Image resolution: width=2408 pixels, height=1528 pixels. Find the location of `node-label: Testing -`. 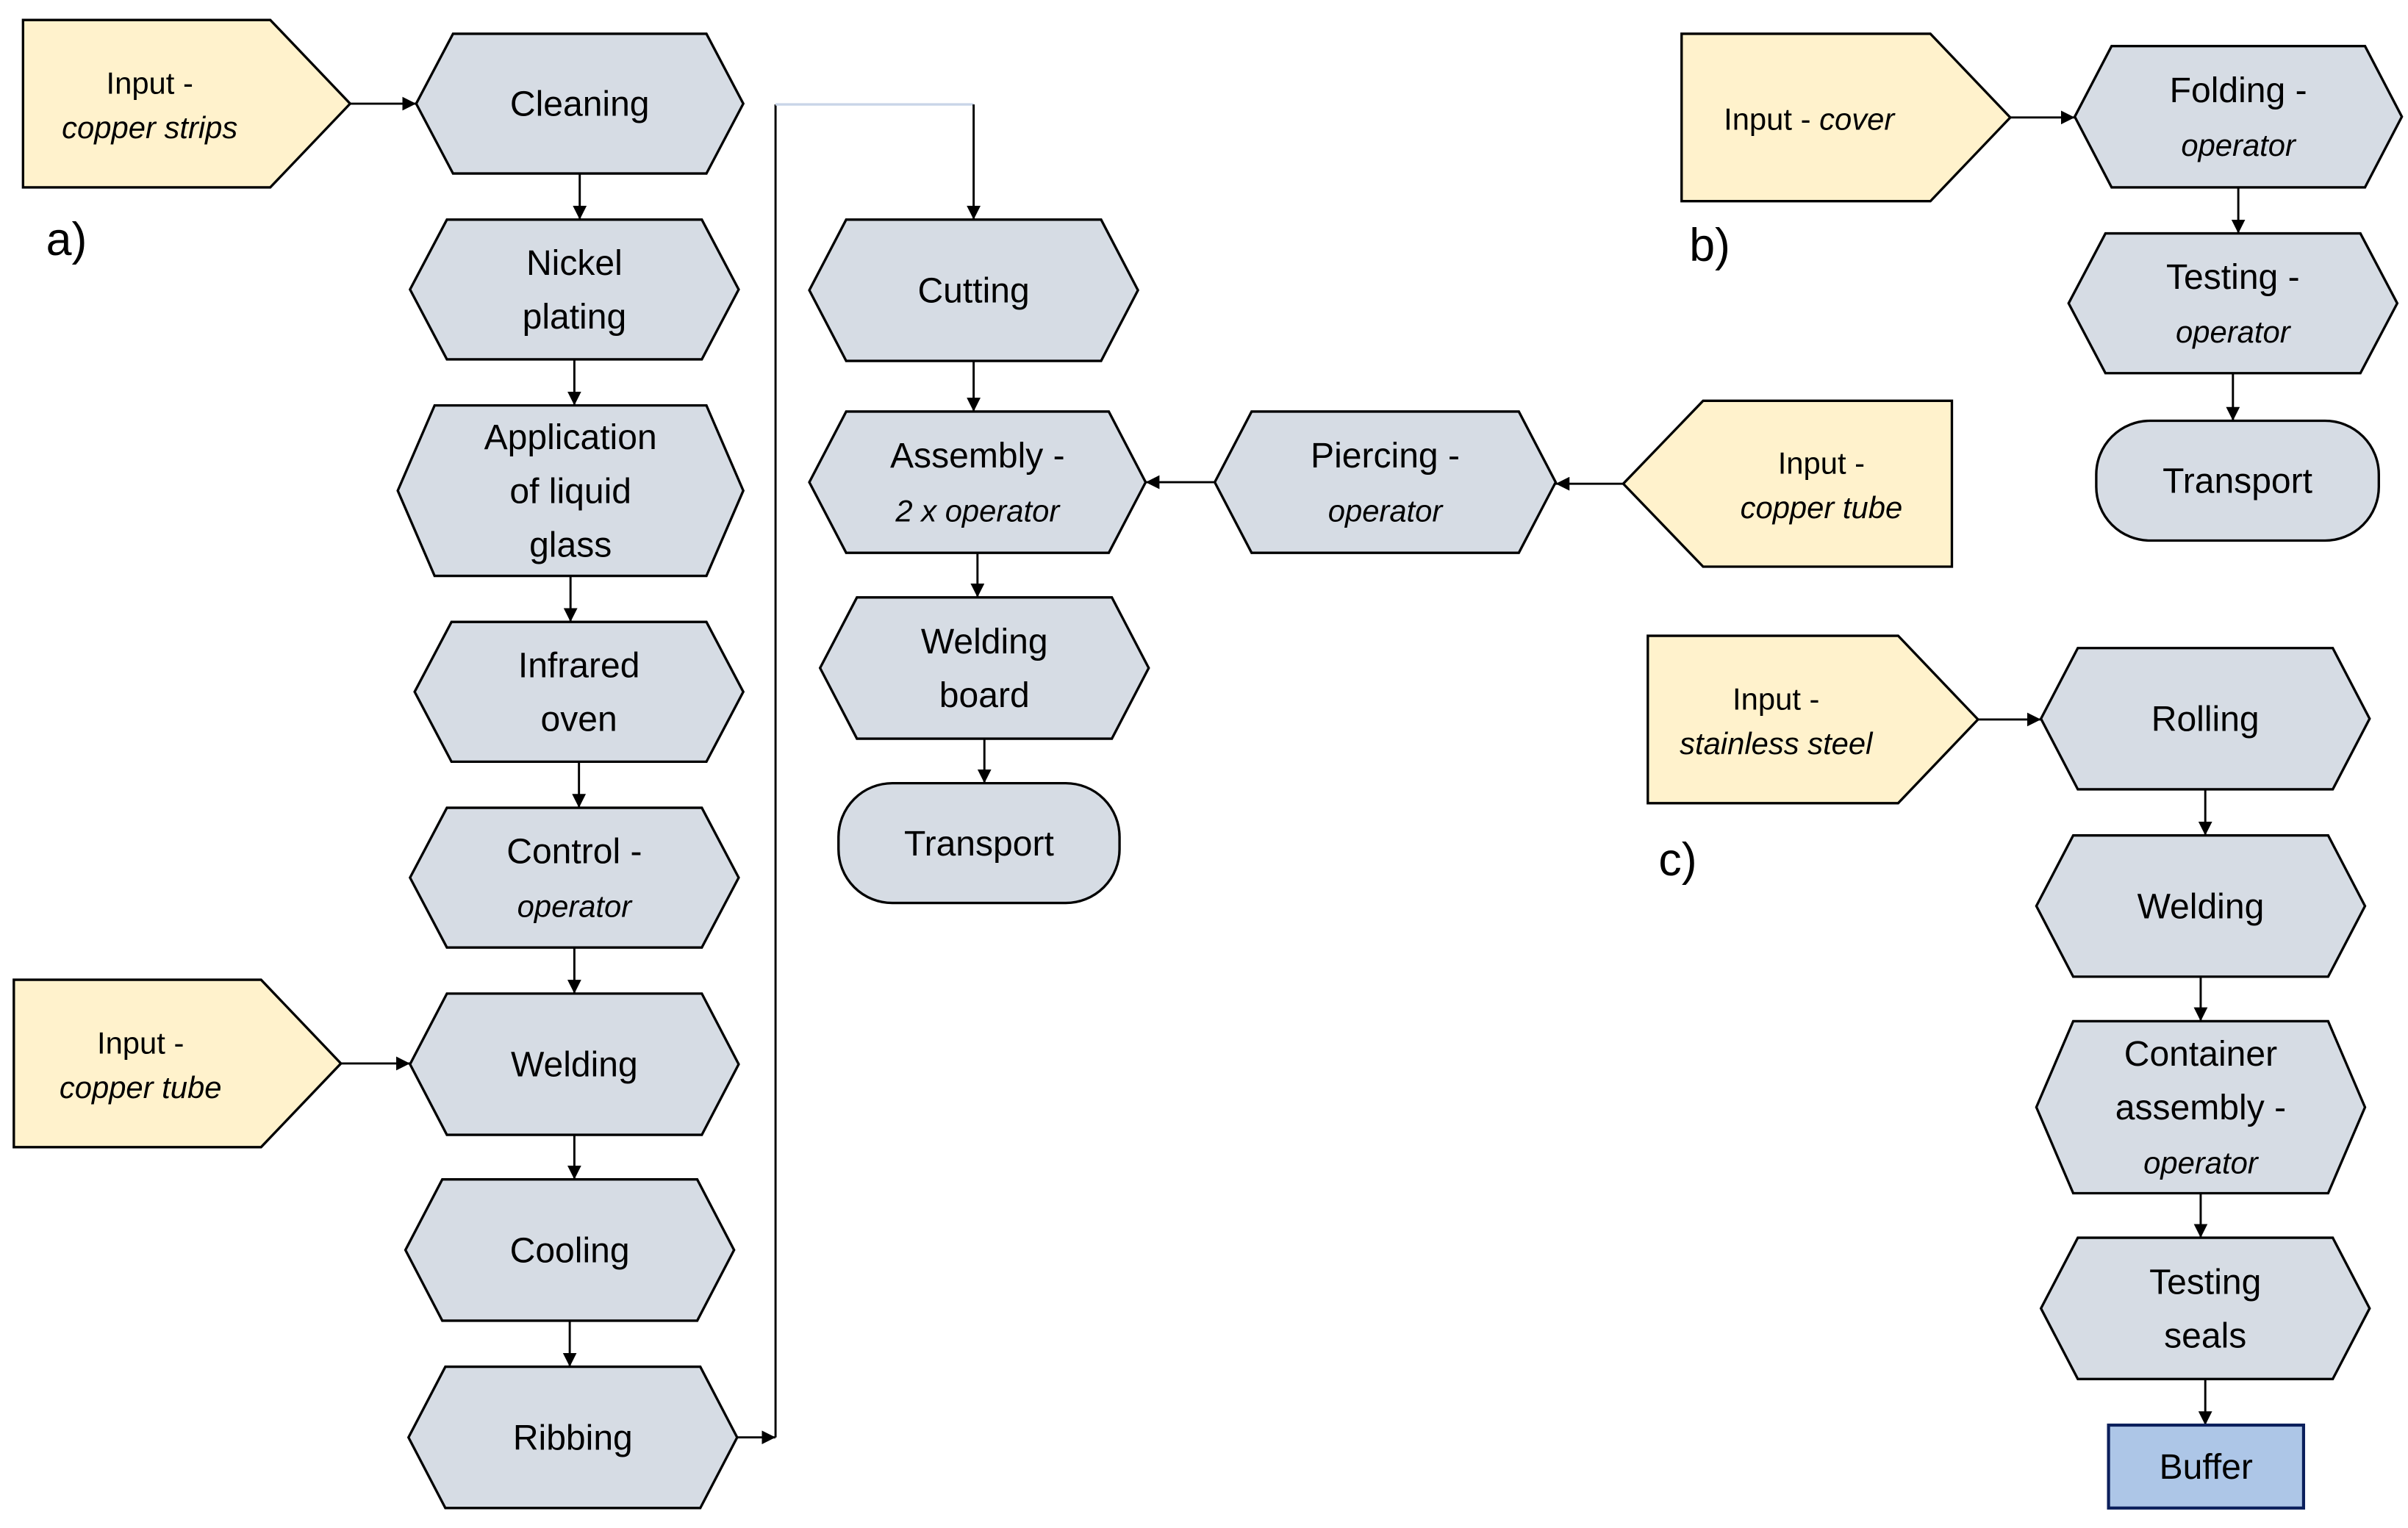

node-label: Testing - is located at coordinates (2233, 277).